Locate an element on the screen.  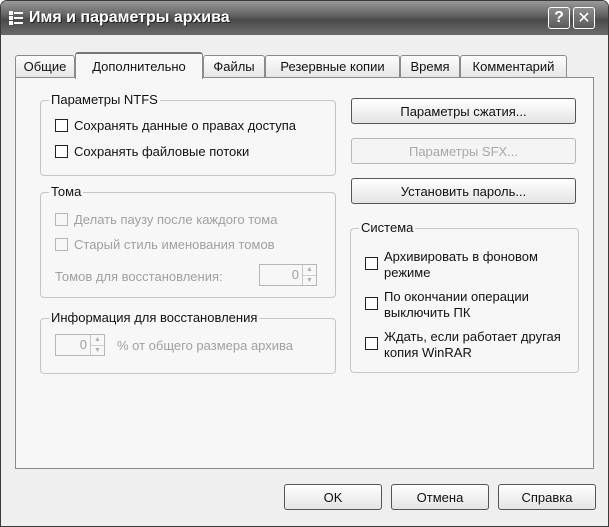
checkbox-label: Делать паузу после каждого тома is located at coordinates (176, 219).